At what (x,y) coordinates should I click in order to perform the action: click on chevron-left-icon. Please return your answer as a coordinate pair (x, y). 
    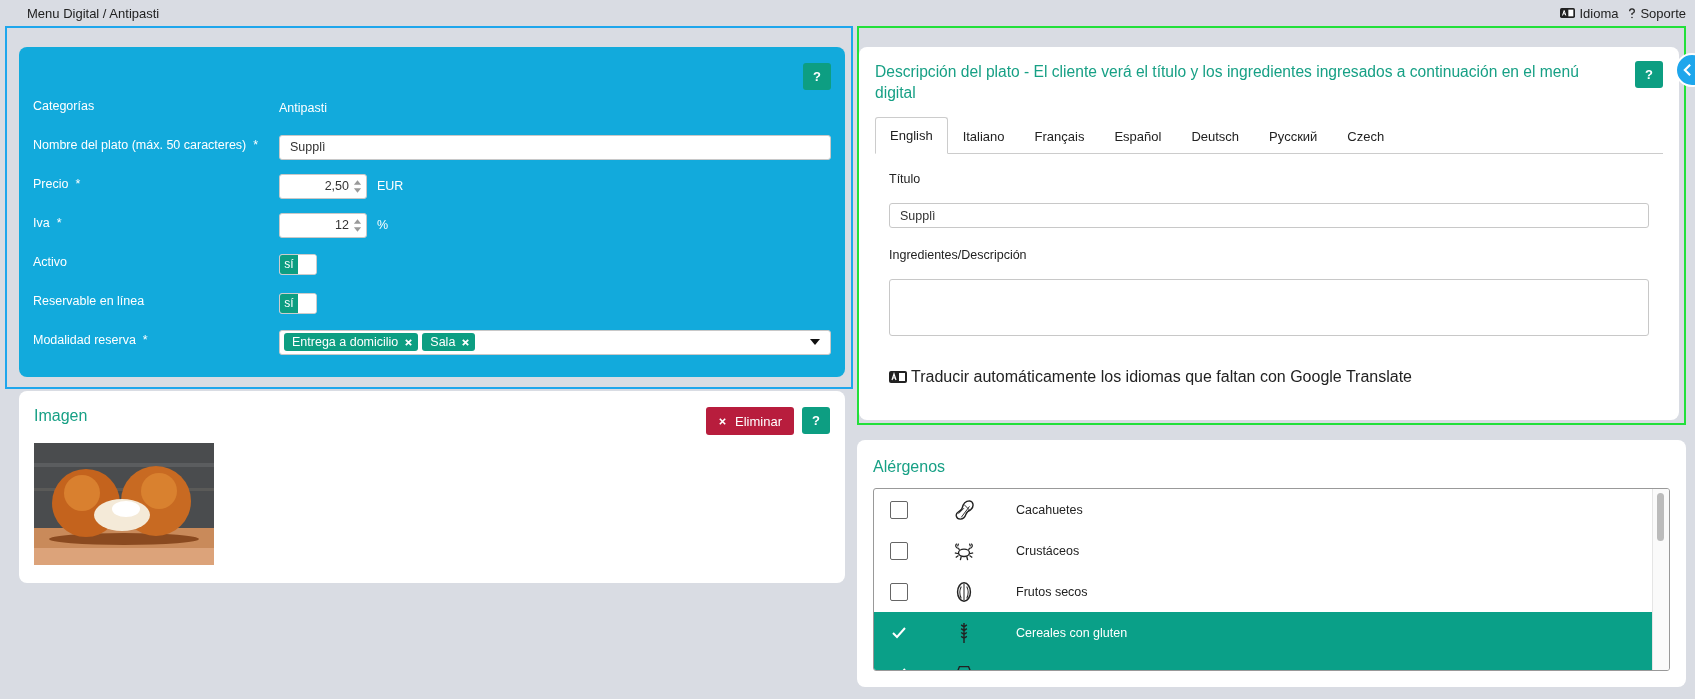
    Looking at the image, I should click on (1687, 70).